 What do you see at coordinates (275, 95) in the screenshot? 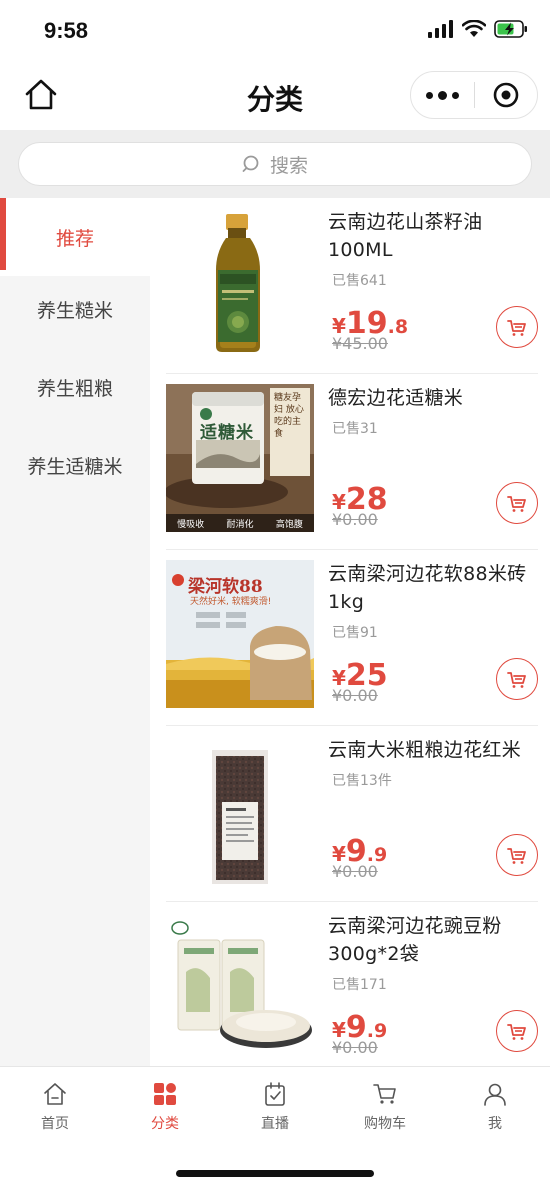
I see `nav-bar: 分类` at bounding box center [275, 95].